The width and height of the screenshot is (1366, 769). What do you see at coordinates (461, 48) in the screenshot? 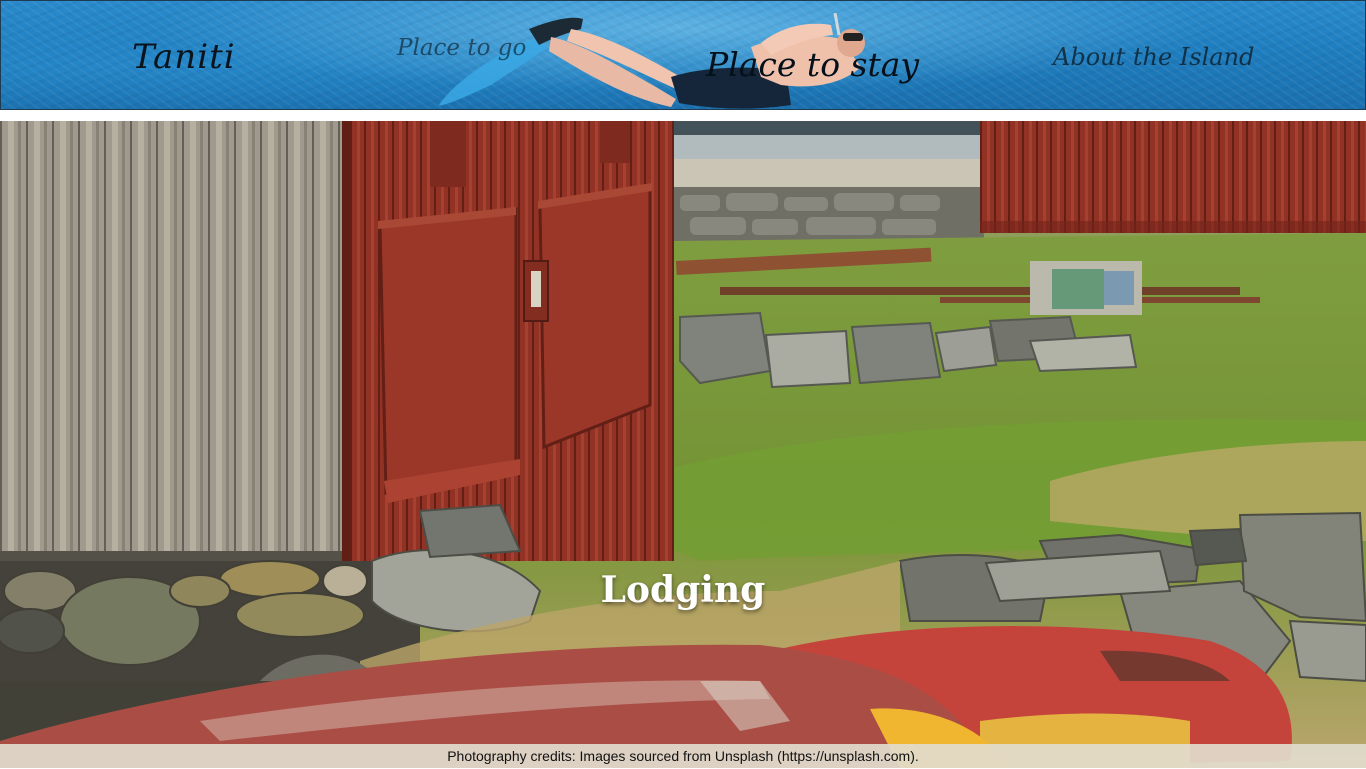
I see `nav-link-place-to-go: Place to go` at bounding box center [461, 48].